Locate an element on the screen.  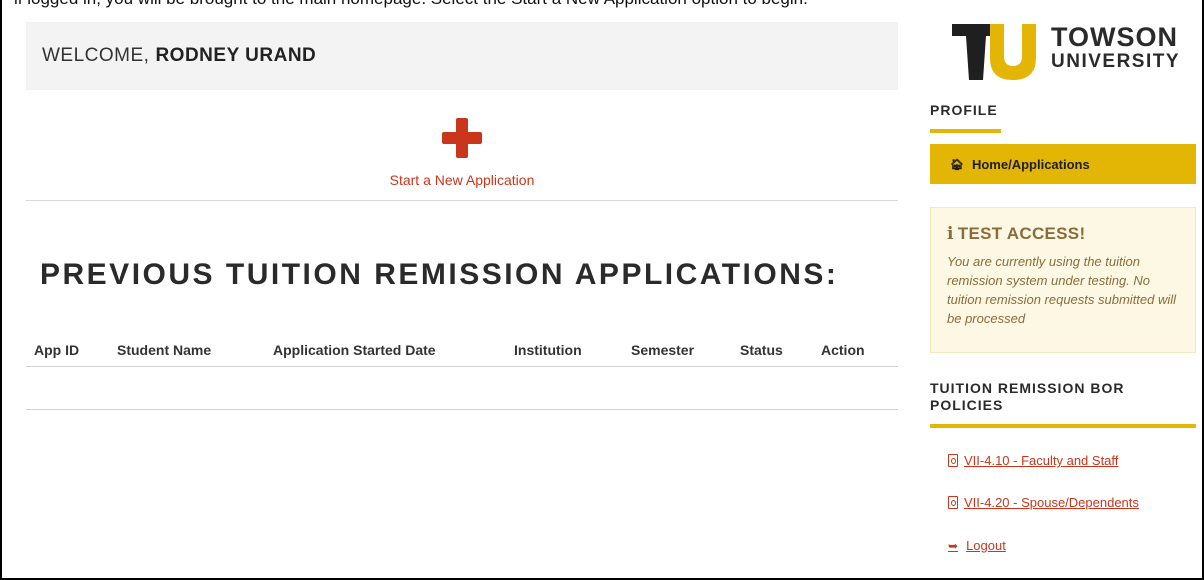
start-application: Start a New Application is located at coordinates (462, 154).